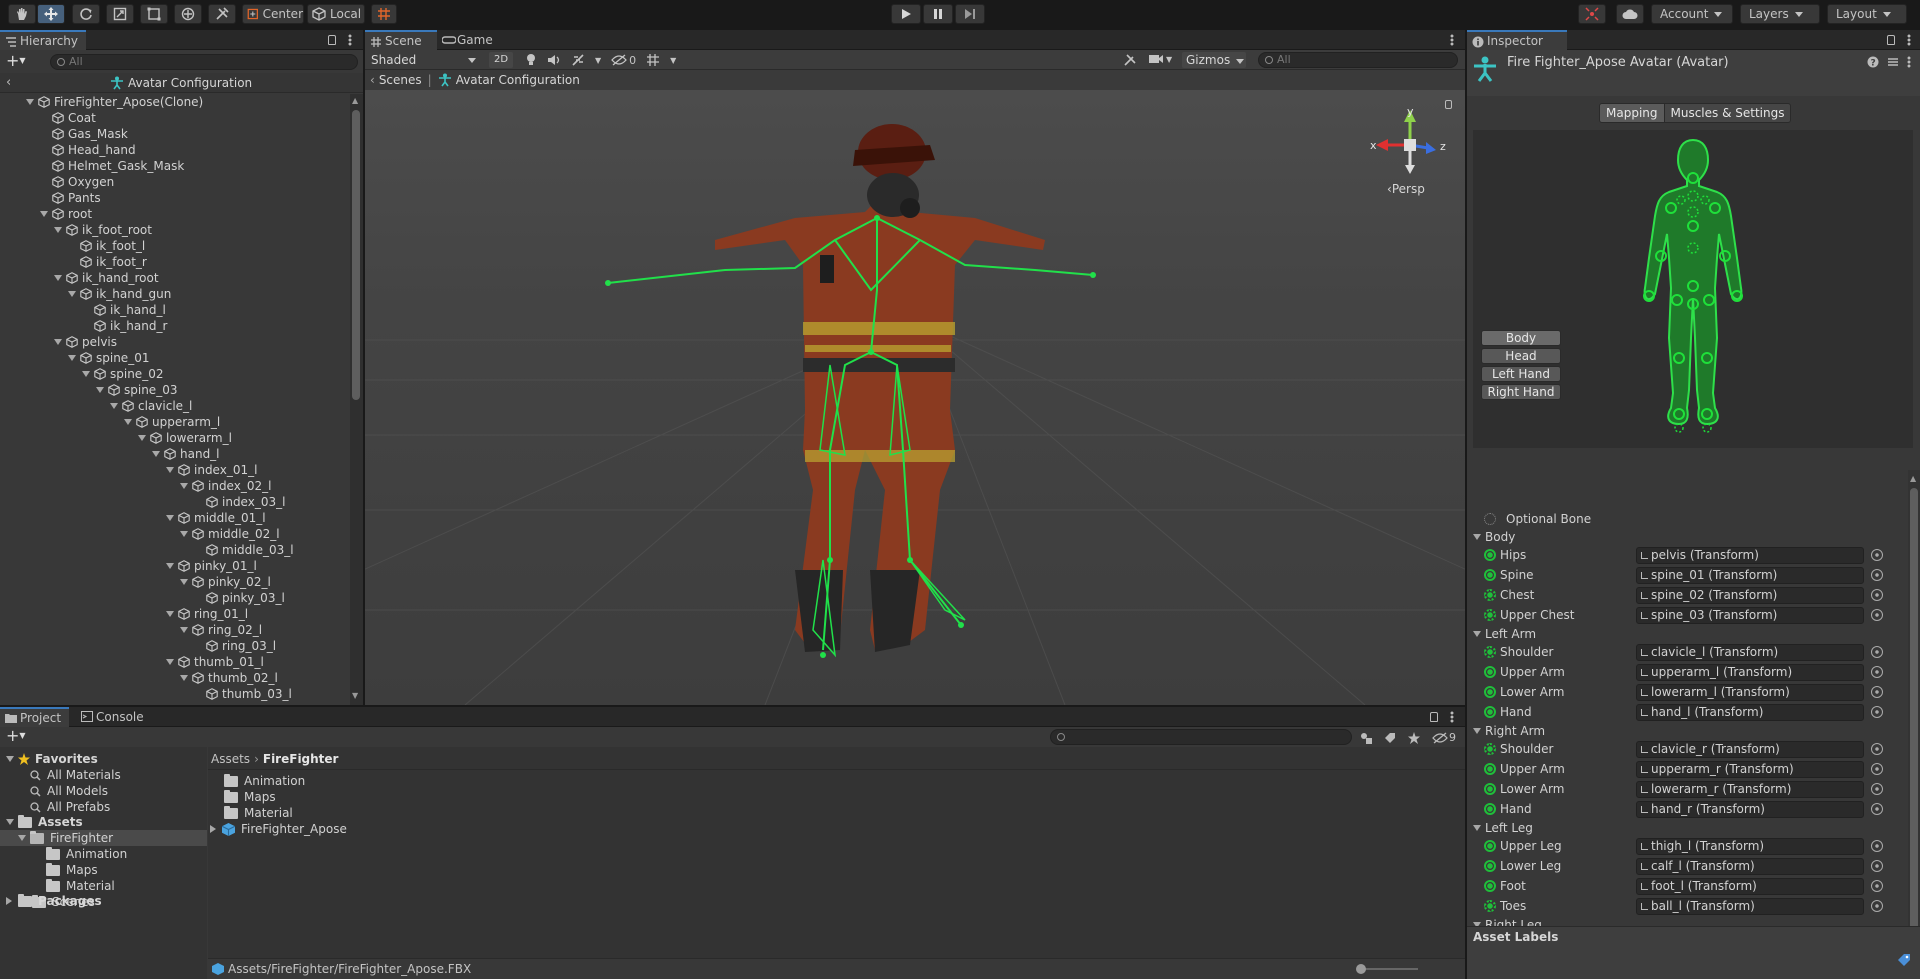  I want to click on bone-section-header: Right Arm, so click(1506, 731).